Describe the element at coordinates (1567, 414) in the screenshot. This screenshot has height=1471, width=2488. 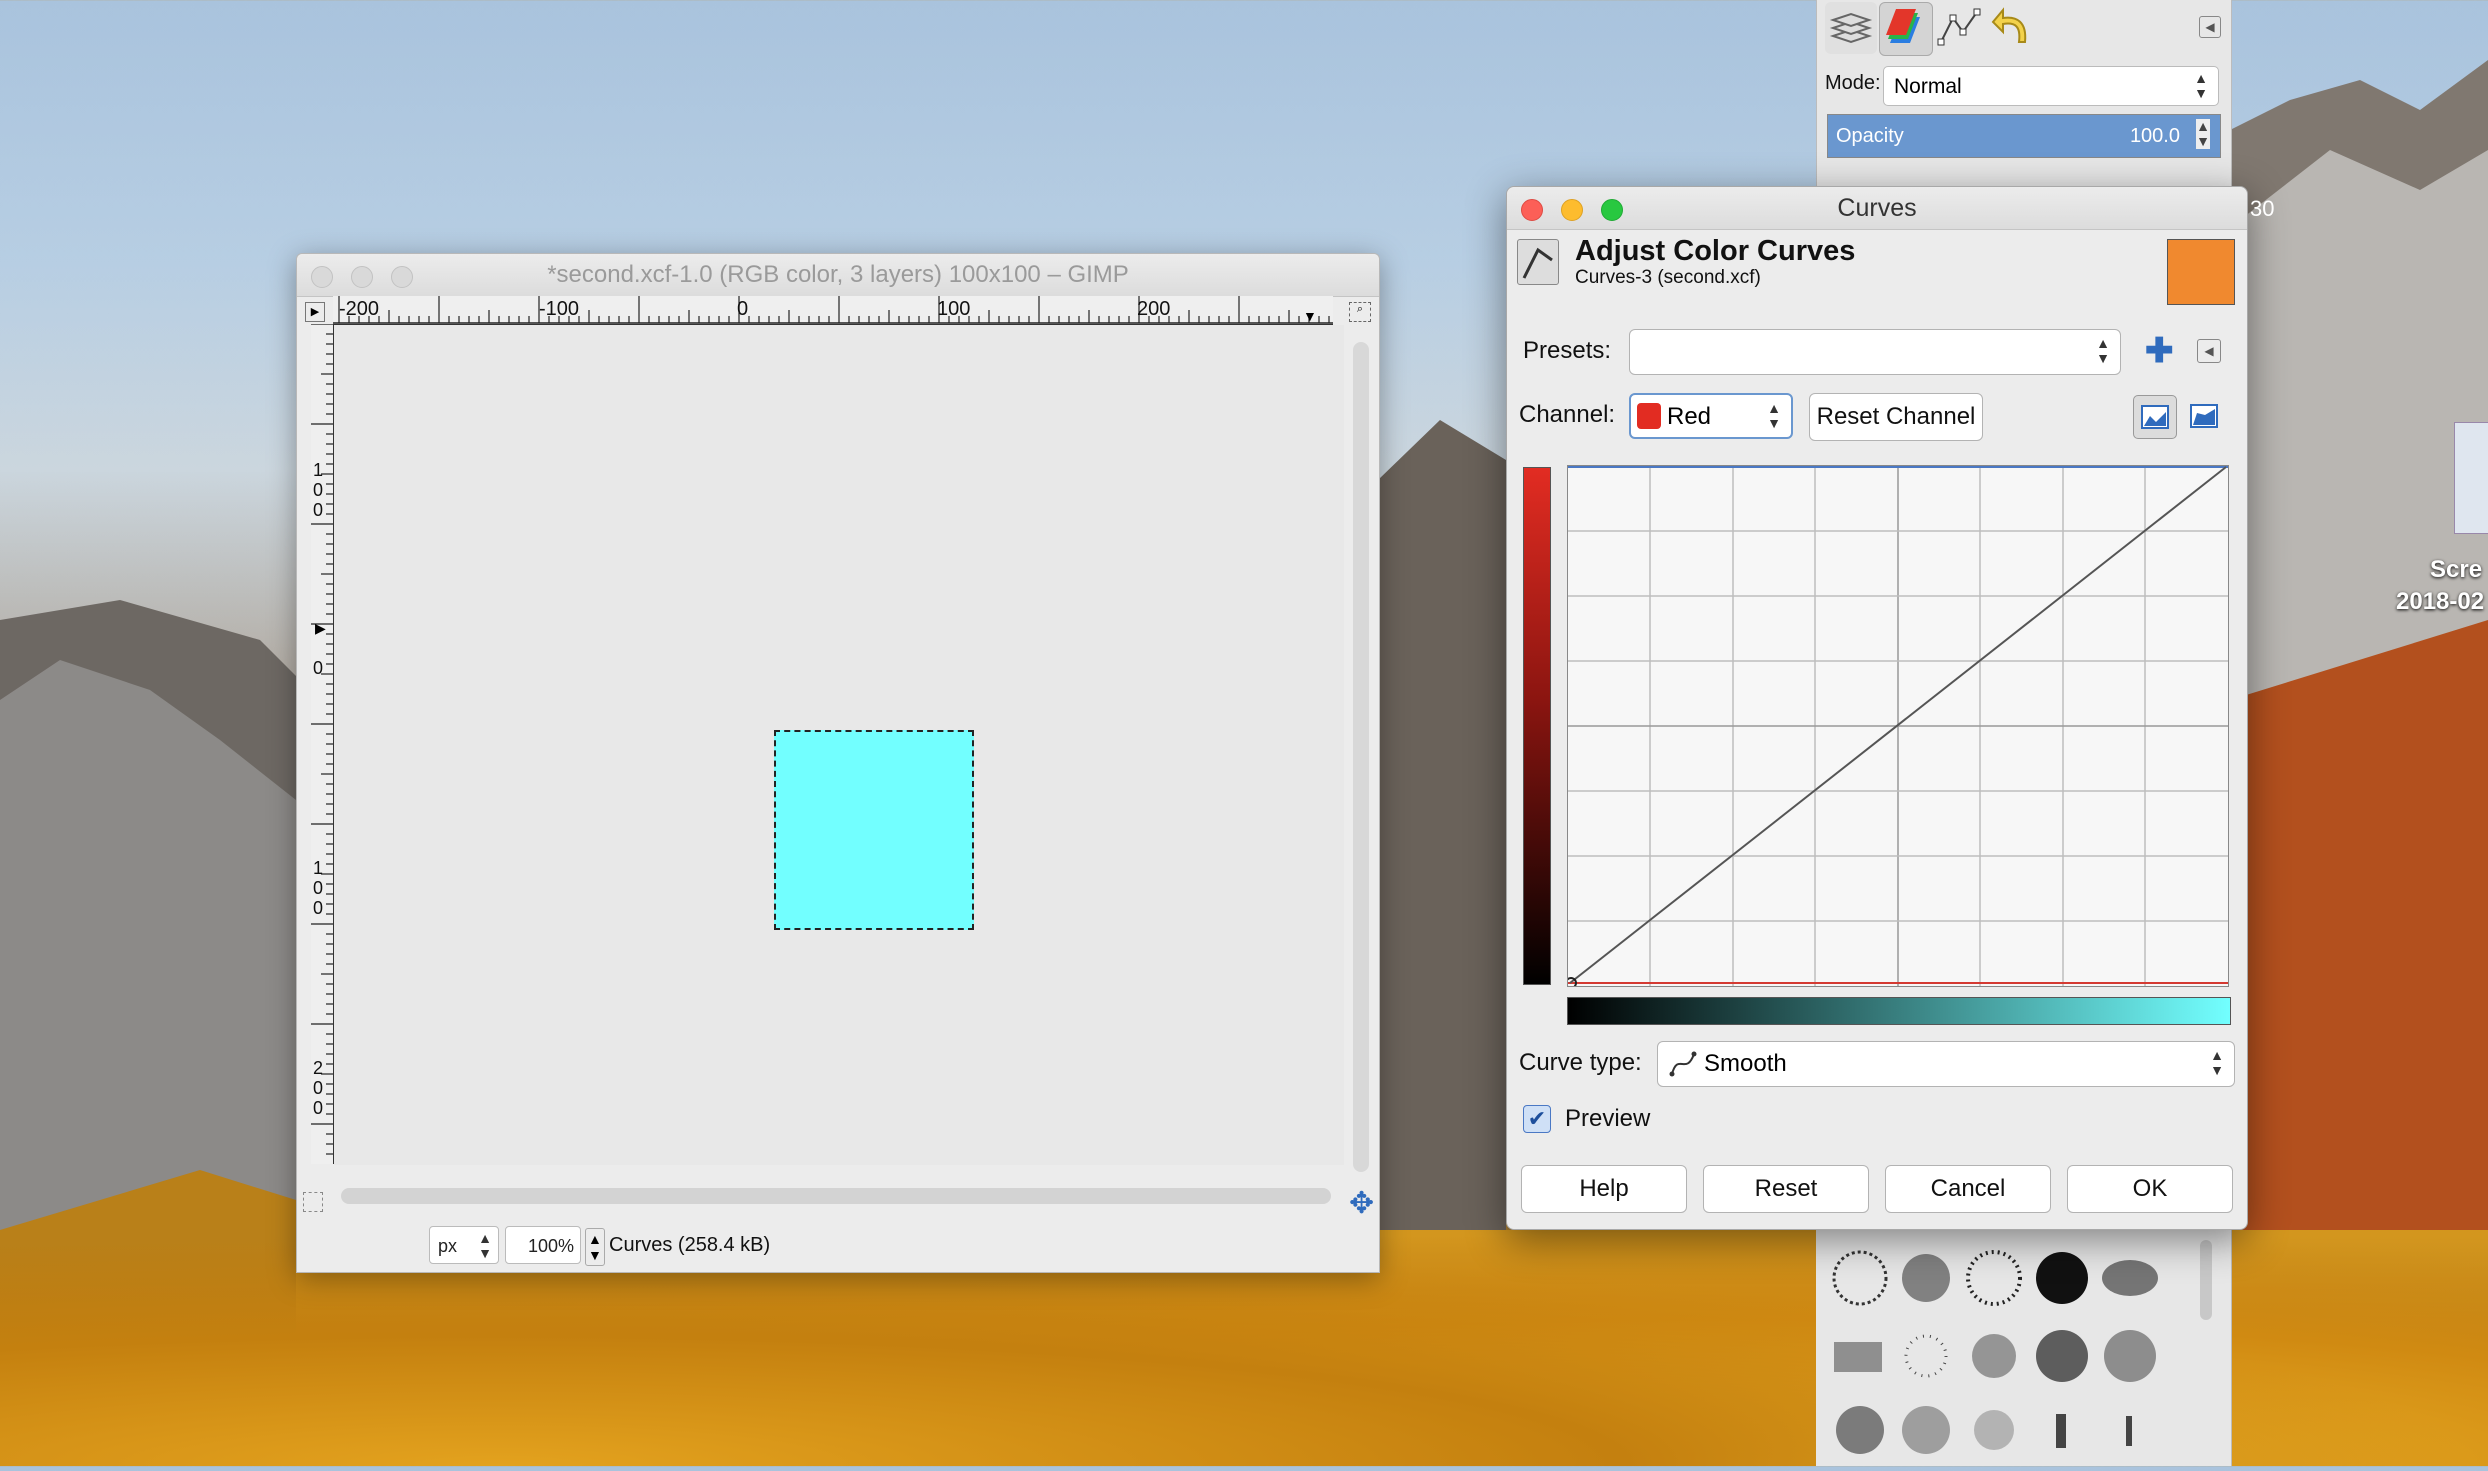
I see `channel-label: Channel:` at that location.